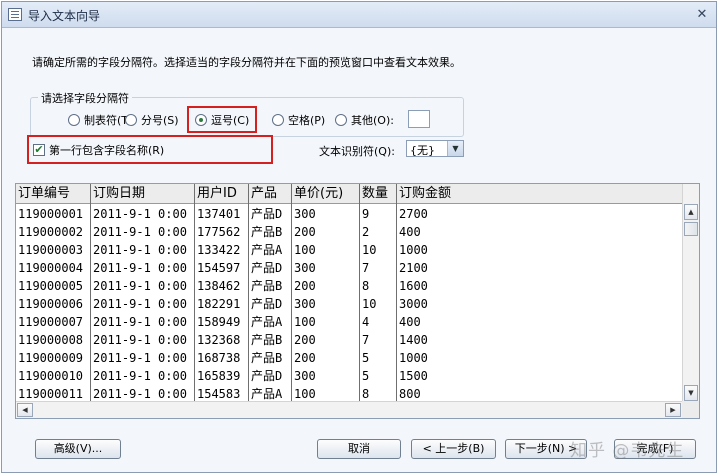 The image size is (720, 476). What do you see at coordinates (98, 150) in the screenshot?
I see `first-row-names-checkbox-row: ✔ 第一行包含字段名称(R)` at bounding box center [98, 150].